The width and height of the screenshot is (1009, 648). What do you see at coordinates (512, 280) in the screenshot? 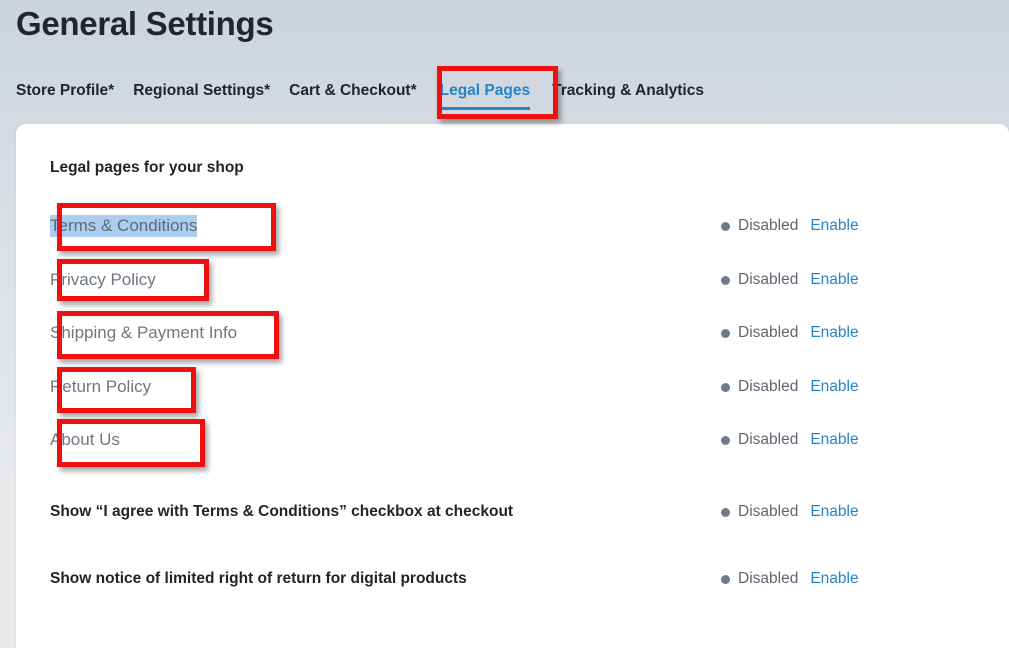
I see `settings-row: Privacy Policy Disabled Enable` at bounding box center [512, 280].